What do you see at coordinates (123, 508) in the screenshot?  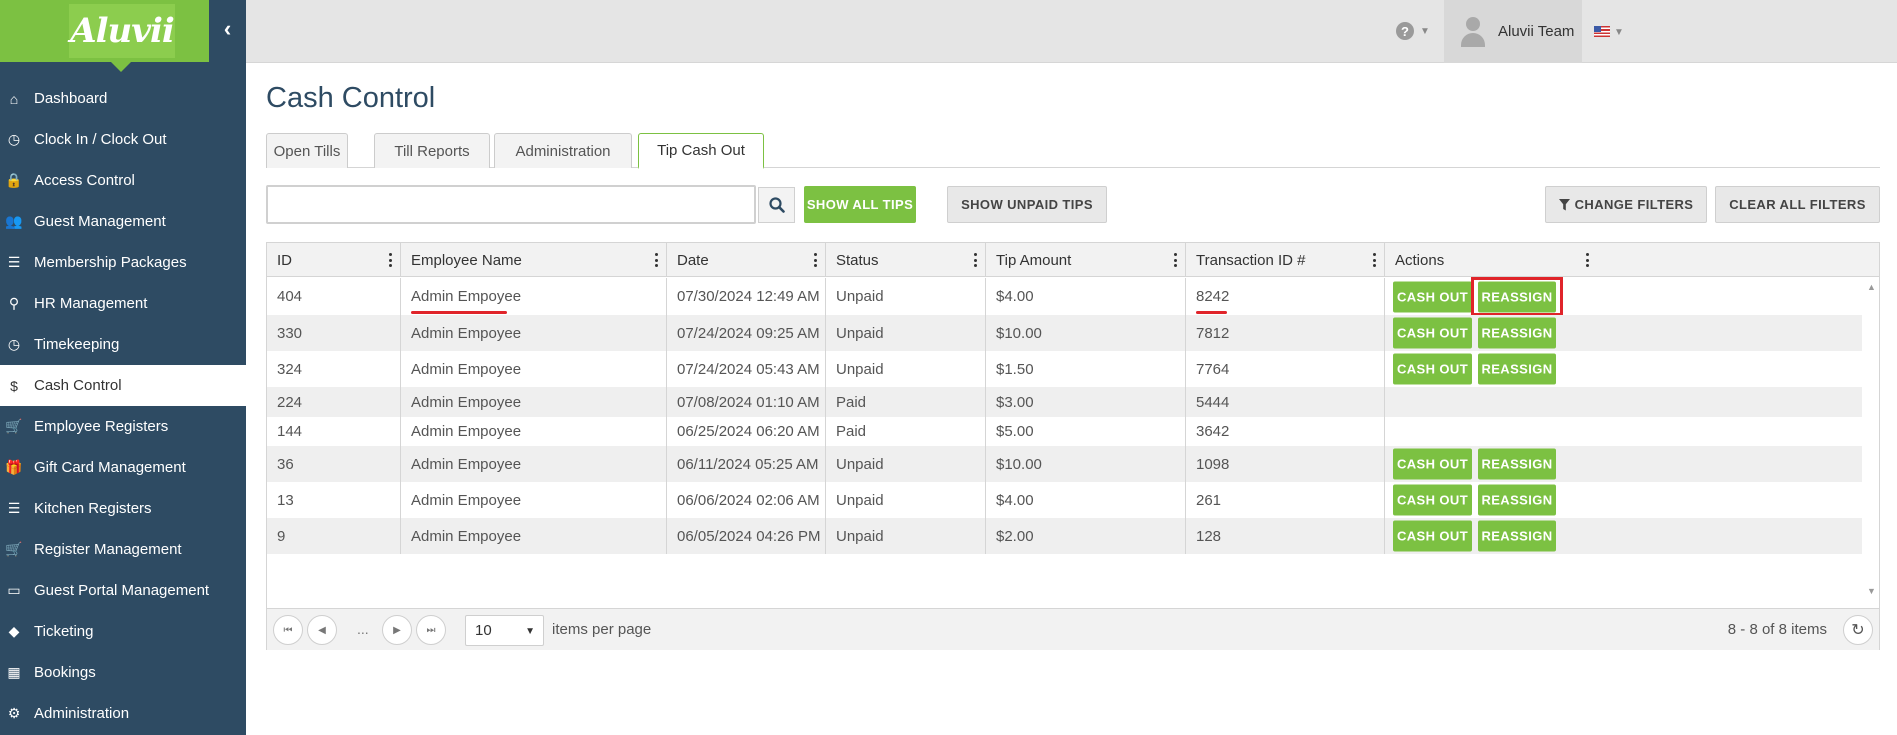 I see `sidebar-item-kitchen-registers: ☰ Kitchen Registers` at bounding box center [123, 508].